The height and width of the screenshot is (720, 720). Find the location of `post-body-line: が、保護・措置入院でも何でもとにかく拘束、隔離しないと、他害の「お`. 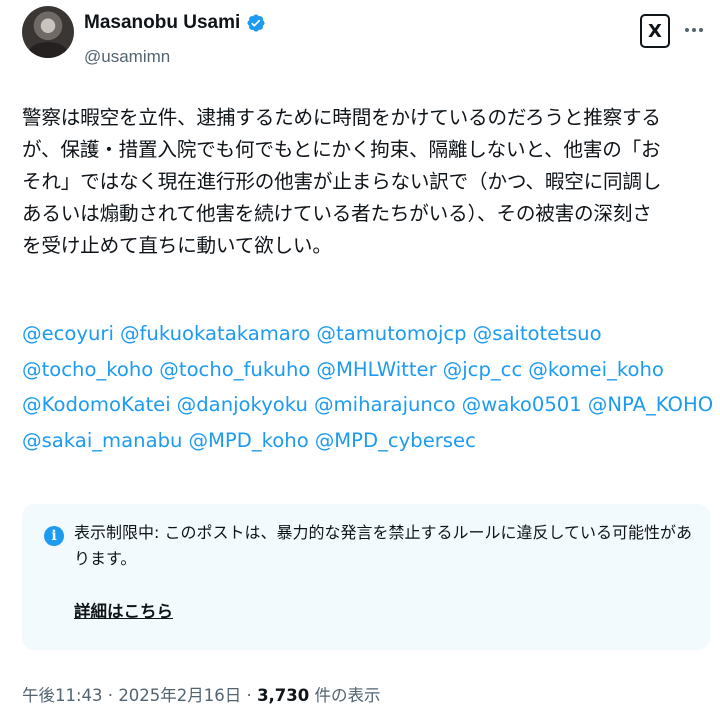

post-body-line: が、保護・措置入院でも何でもとにかく拘束、隔離しないと、他害の「お is located at coordinates (341, 149).